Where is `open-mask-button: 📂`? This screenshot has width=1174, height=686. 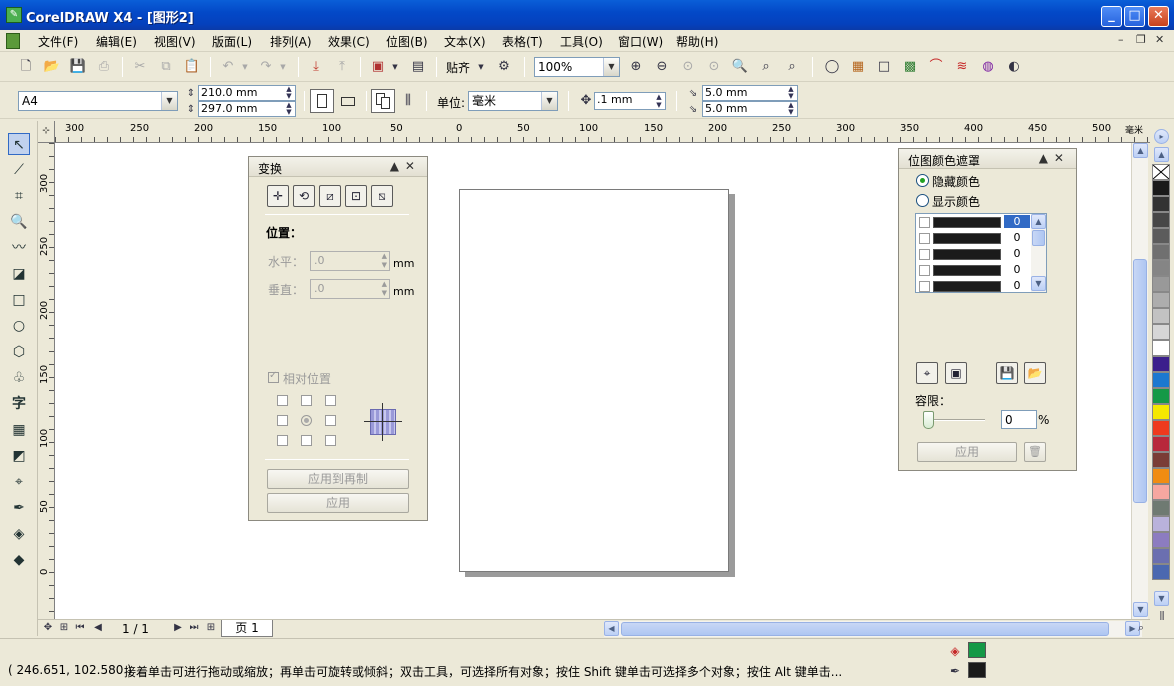 open-mask-button: 📂 is located at coordinates (1035, 373).